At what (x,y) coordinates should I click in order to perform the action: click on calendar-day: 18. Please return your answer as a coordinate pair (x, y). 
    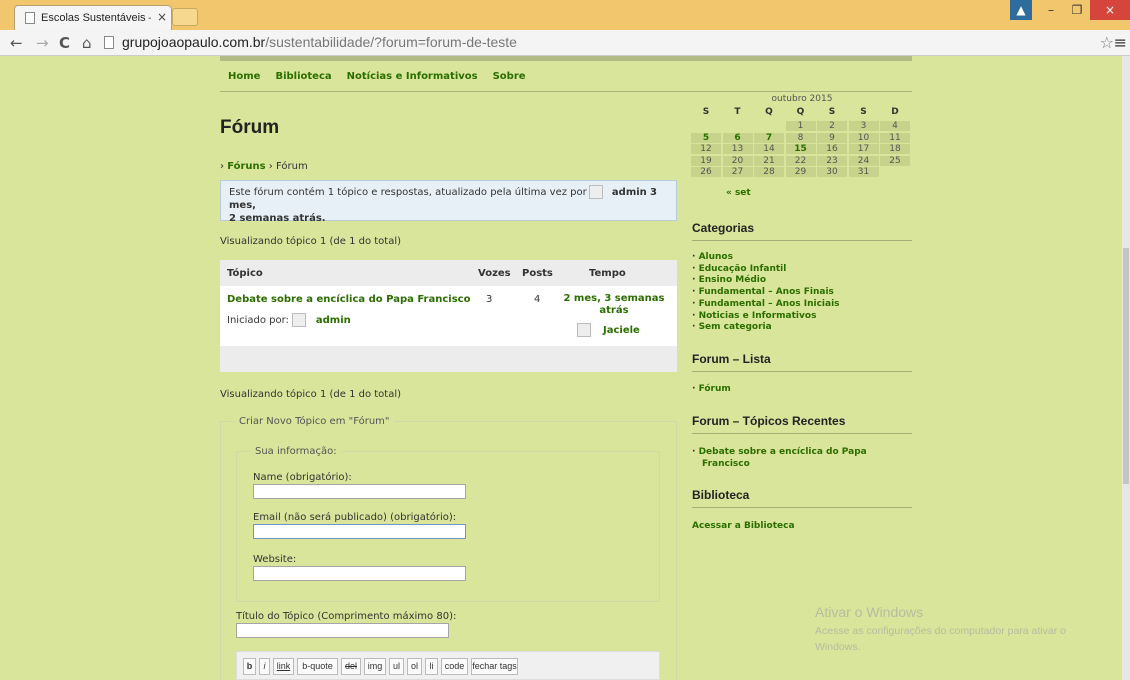
    Looking at the image, I should click on (895, 149).